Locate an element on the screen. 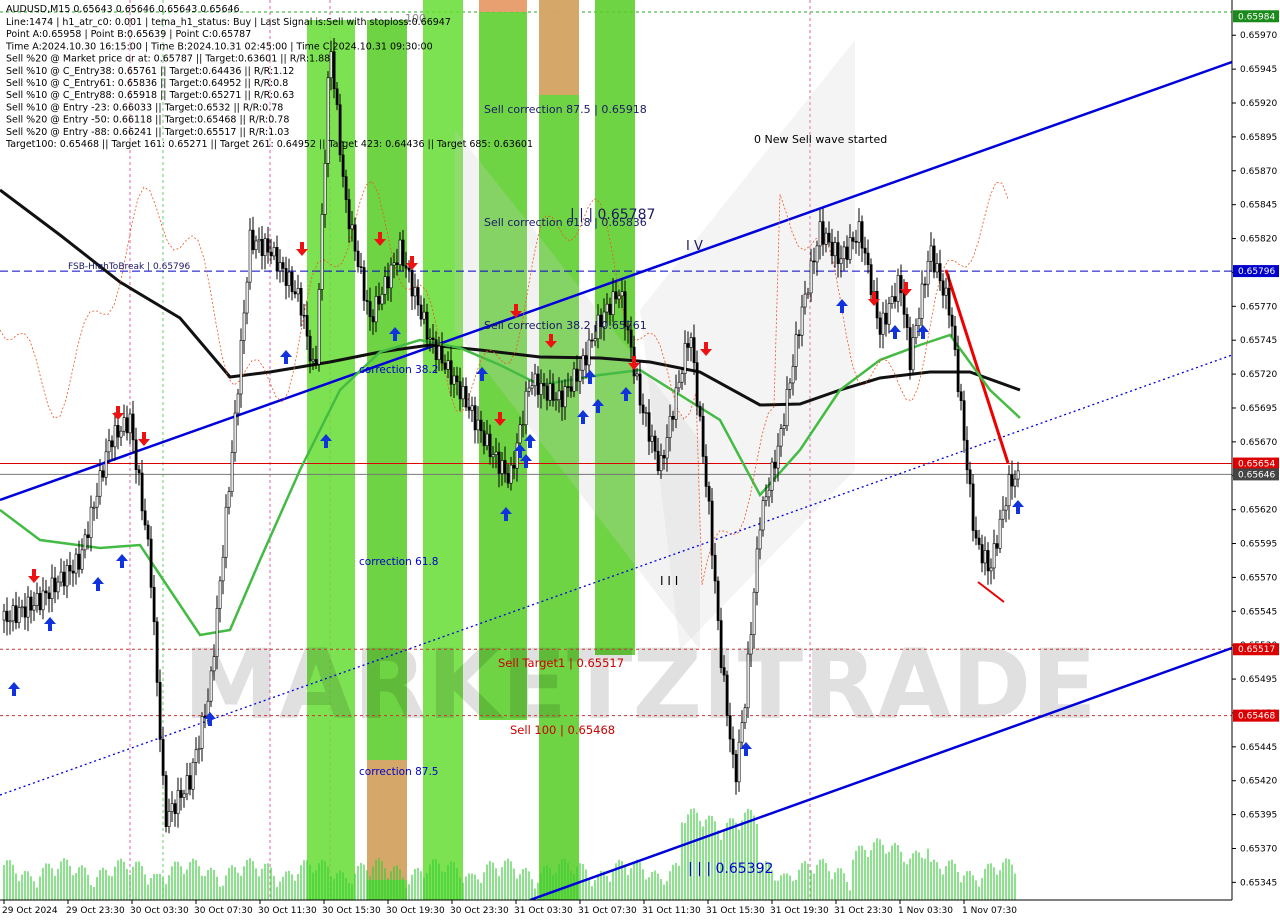 This screenshot has width=1280, height=920. chart-annotation: | | | 0.65392 is located at coordinates (730, 869).